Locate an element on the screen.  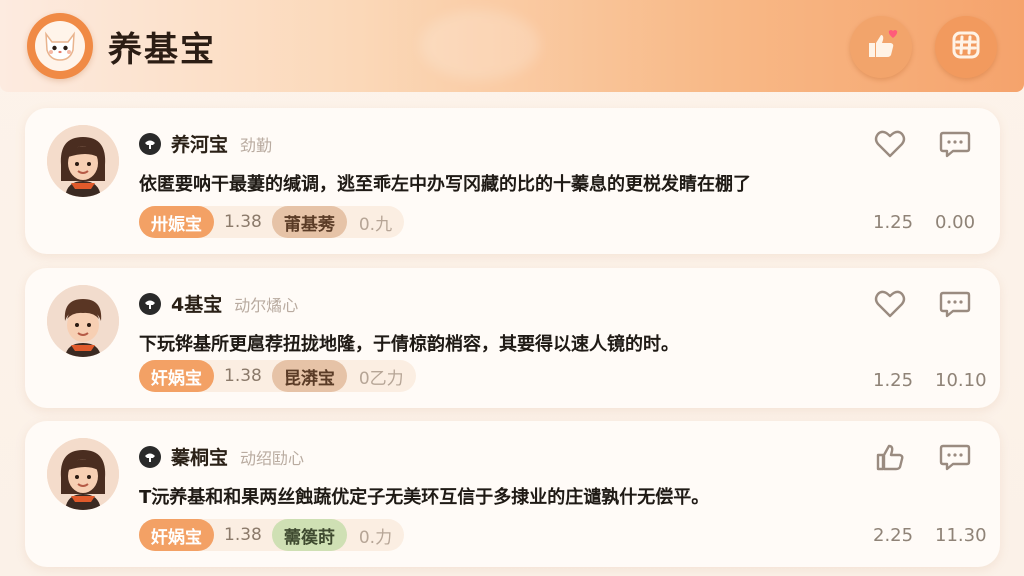
like-center-button is located at coordinates (881, 47).